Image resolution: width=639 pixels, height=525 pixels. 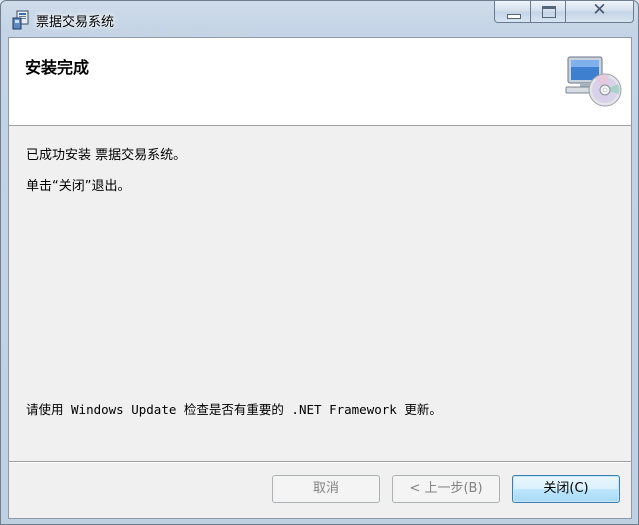 I want to click on close-icon: ✕, so click(x=599, y=10).